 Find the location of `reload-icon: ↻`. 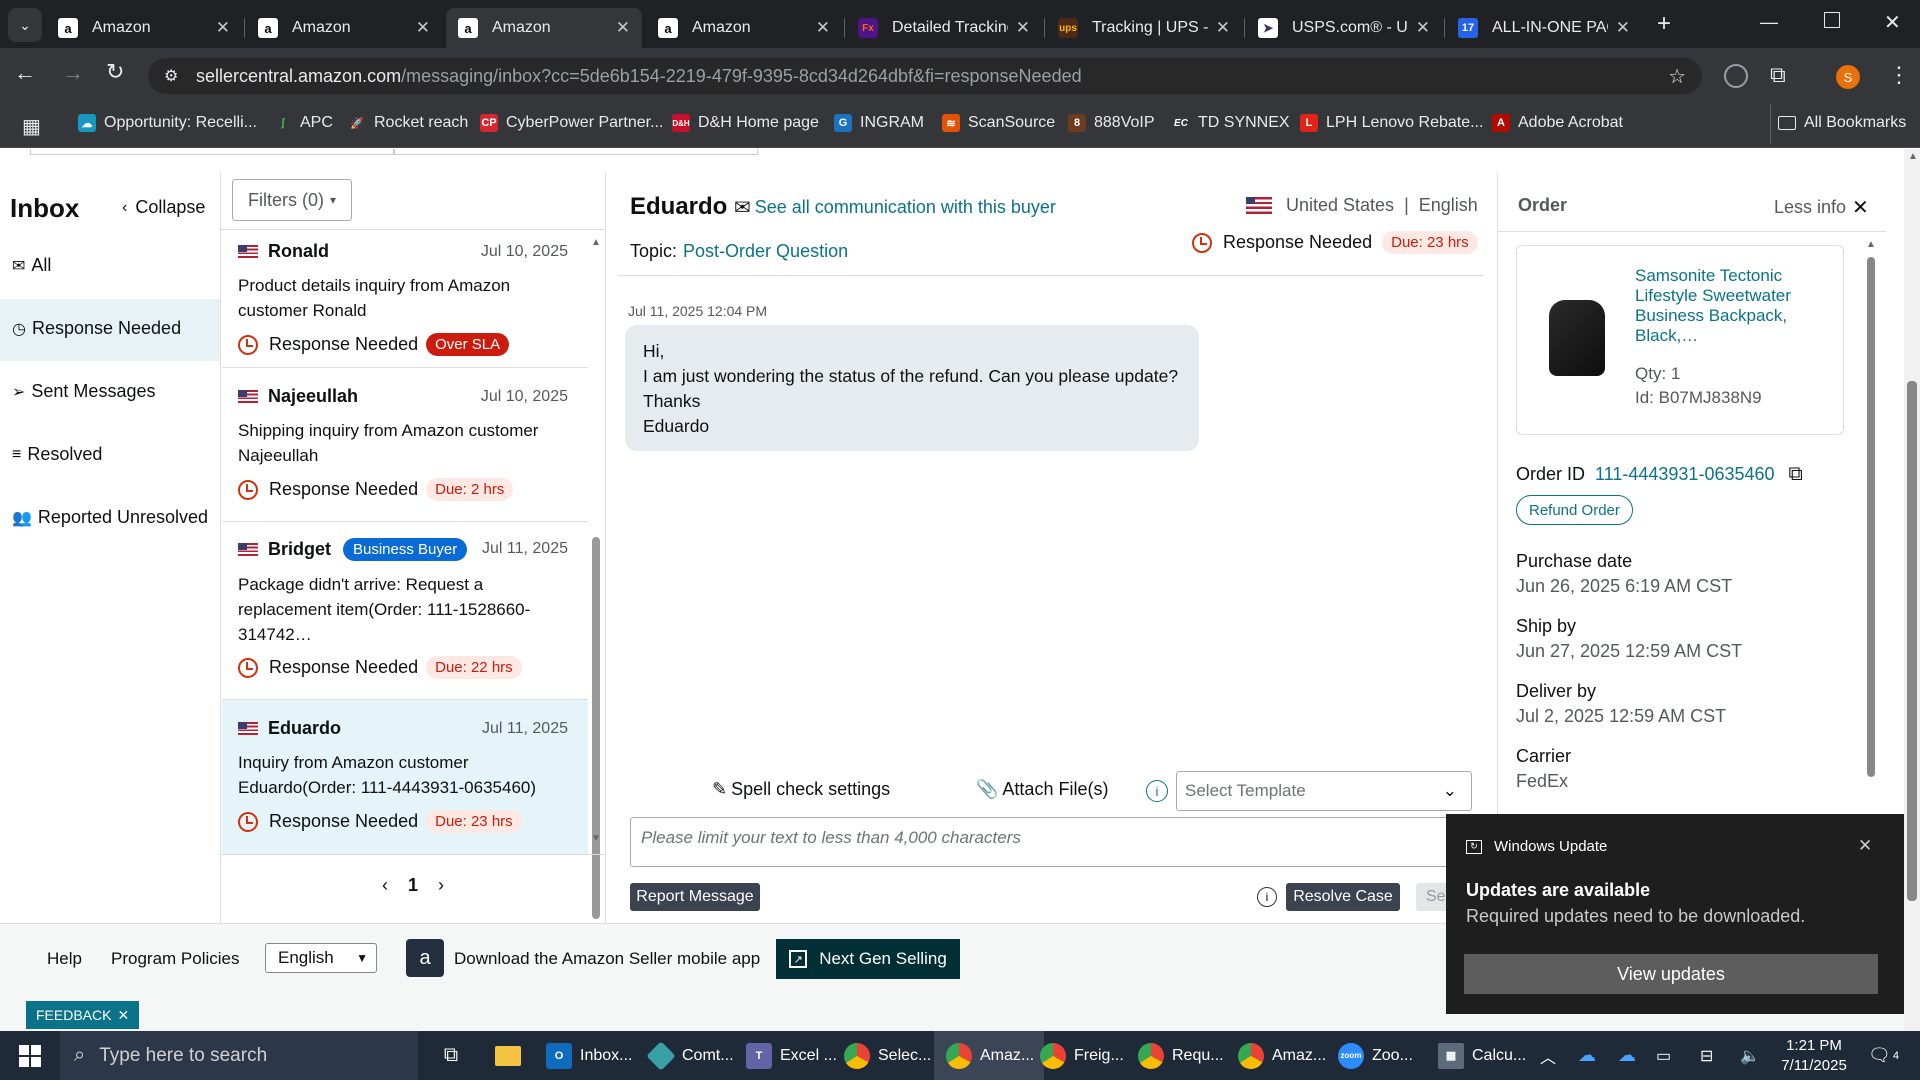

reload-icon: ↻ is located at coordinates (115, 72).